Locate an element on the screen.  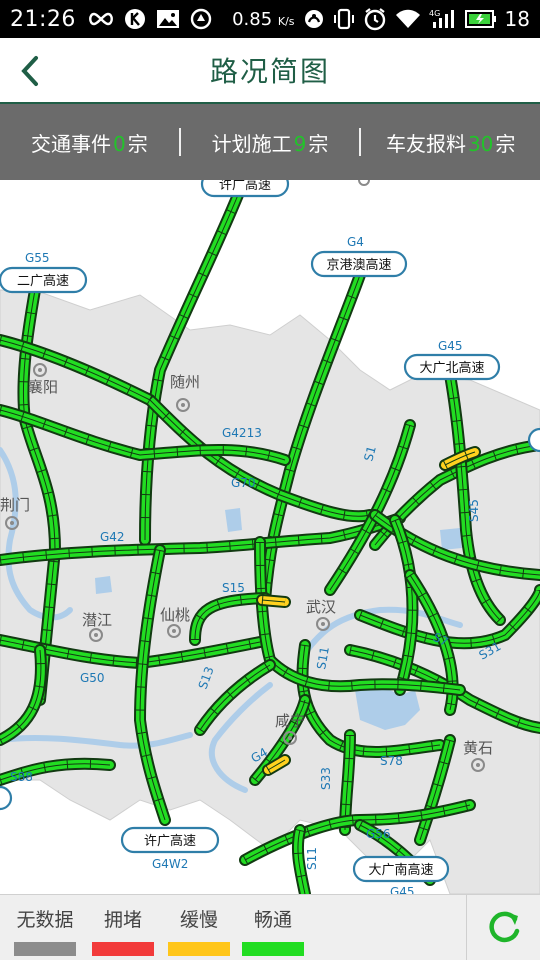
legend-item-congested: 拥堵 is located at coordinates (123, 930).